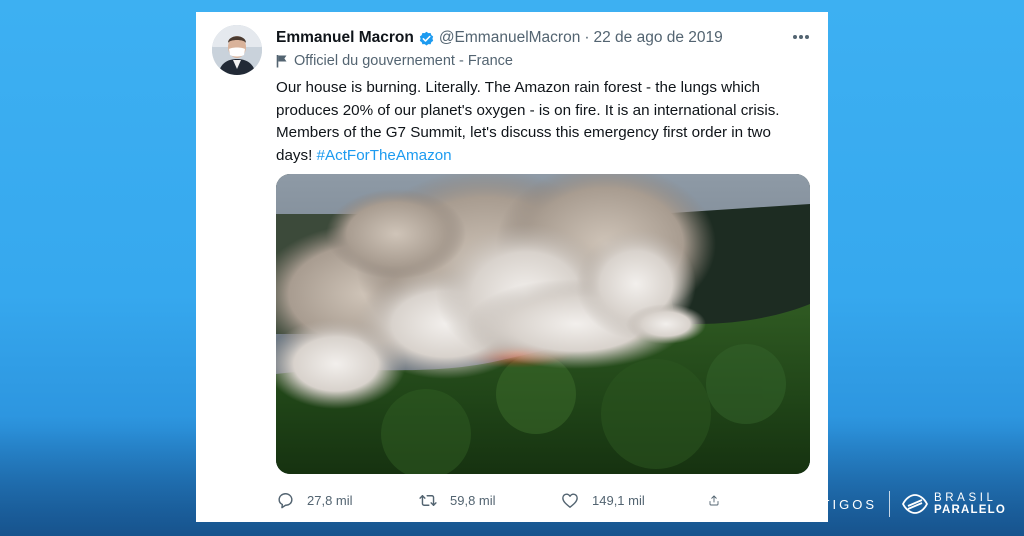 This screenshot has height=536, width=1024. I want to click on more-icon, so click(801, 37).